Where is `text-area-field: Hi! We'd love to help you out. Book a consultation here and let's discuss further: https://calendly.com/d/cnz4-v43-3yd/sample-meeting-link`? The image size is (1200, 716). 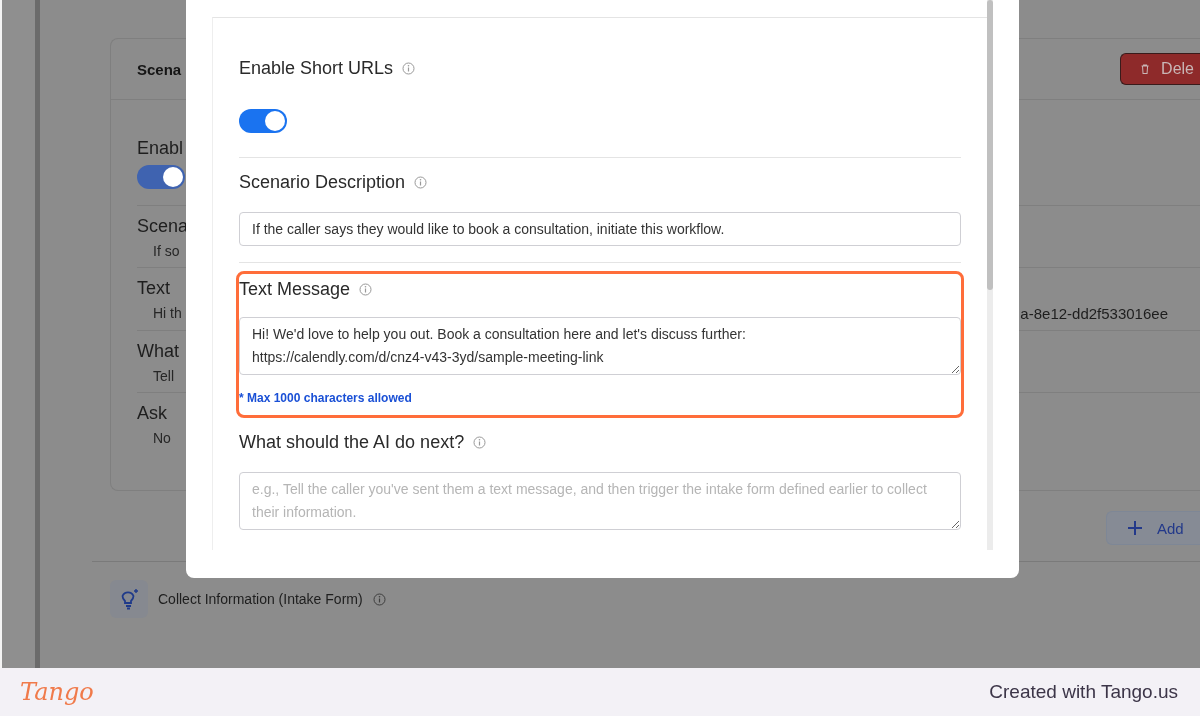
text-area-field: Hi! We'd love to help you out. Book a consultation here and let's discuss further: https://calendly.com/d/cnz4-v43-3yd/sample-meeting-link is located at coordinates (600, 346).